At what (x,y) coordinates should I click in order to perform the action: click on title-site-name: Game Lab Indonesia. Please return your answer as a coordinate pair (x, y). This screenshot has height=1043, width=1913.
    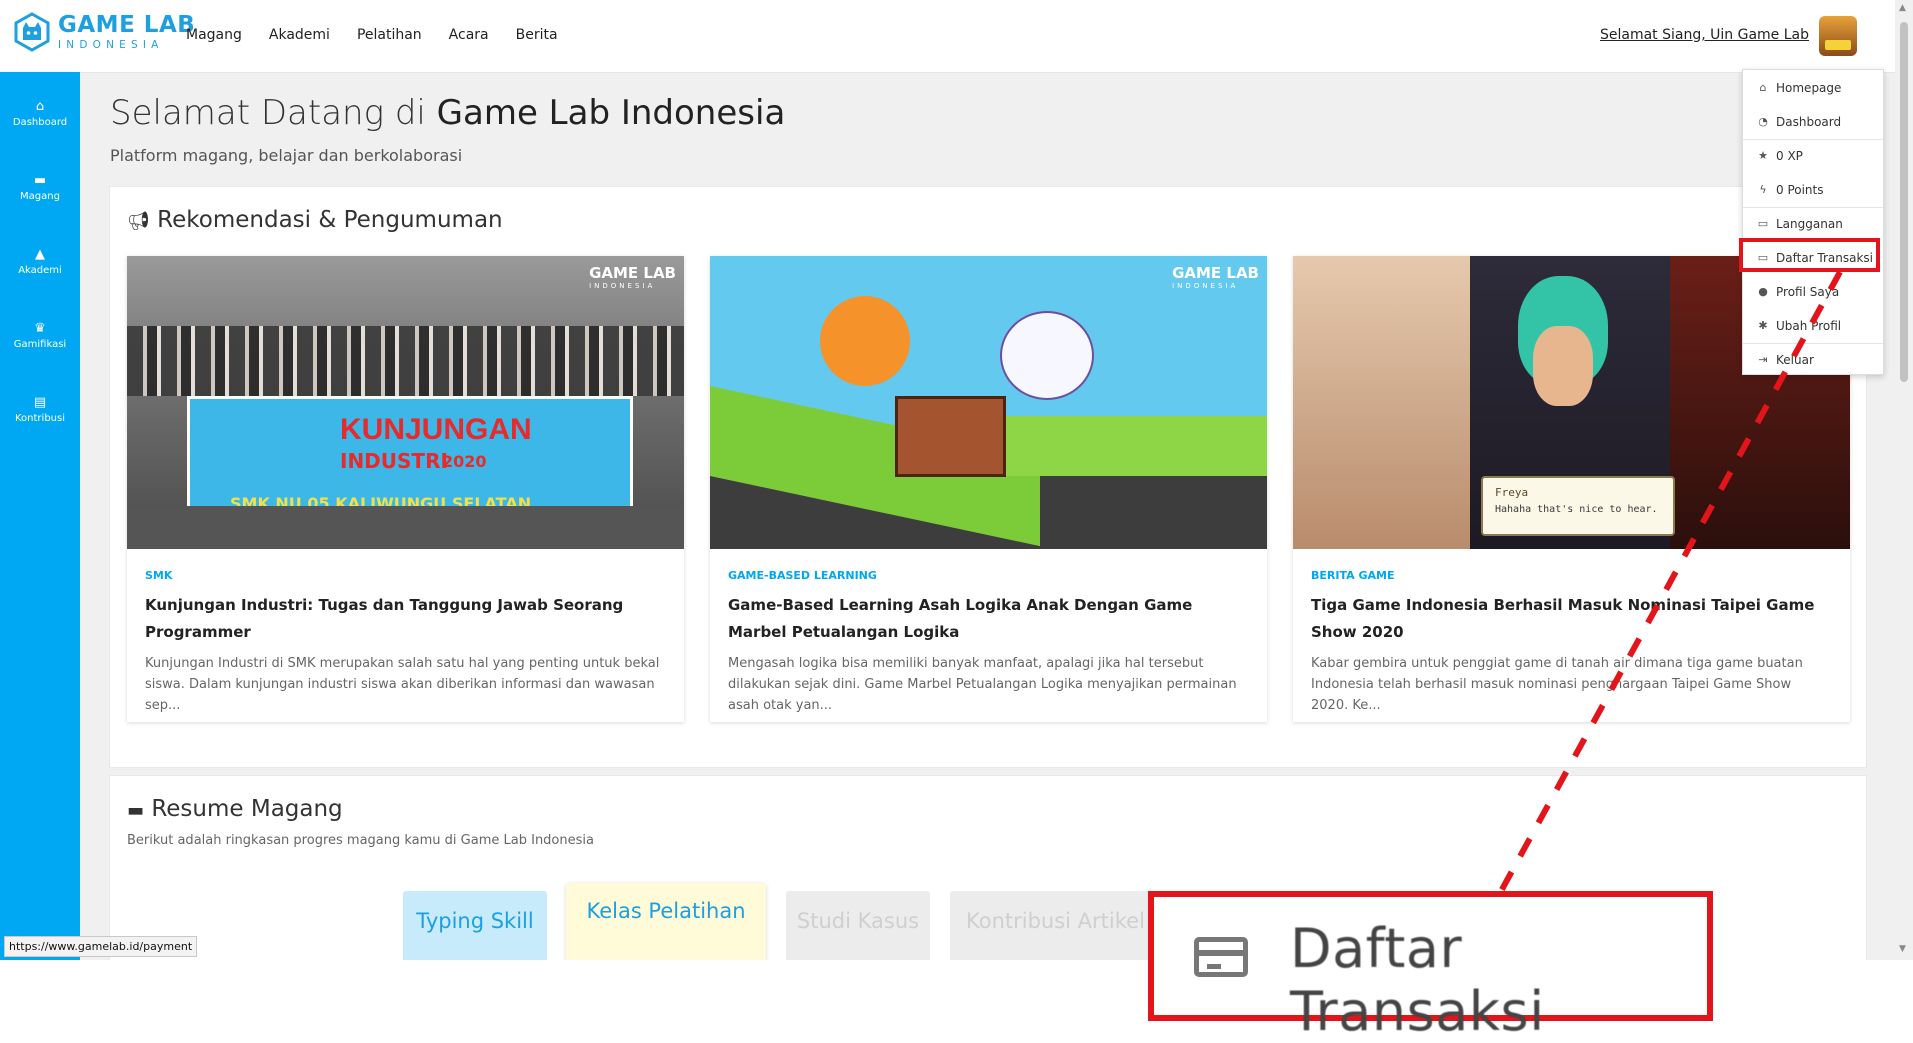
    Looking at the image, I should click on (611, 113).